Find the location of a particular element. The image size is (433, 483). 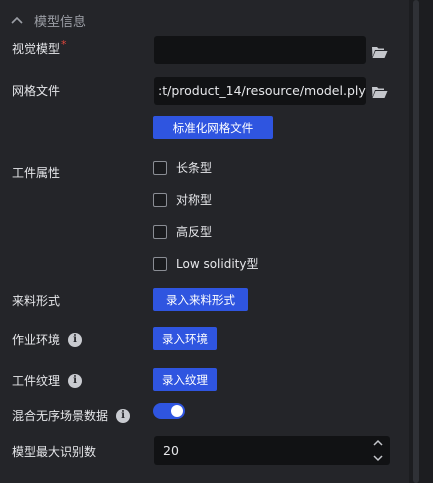

mixed-data-toggle is located at coordinates (169, 411).